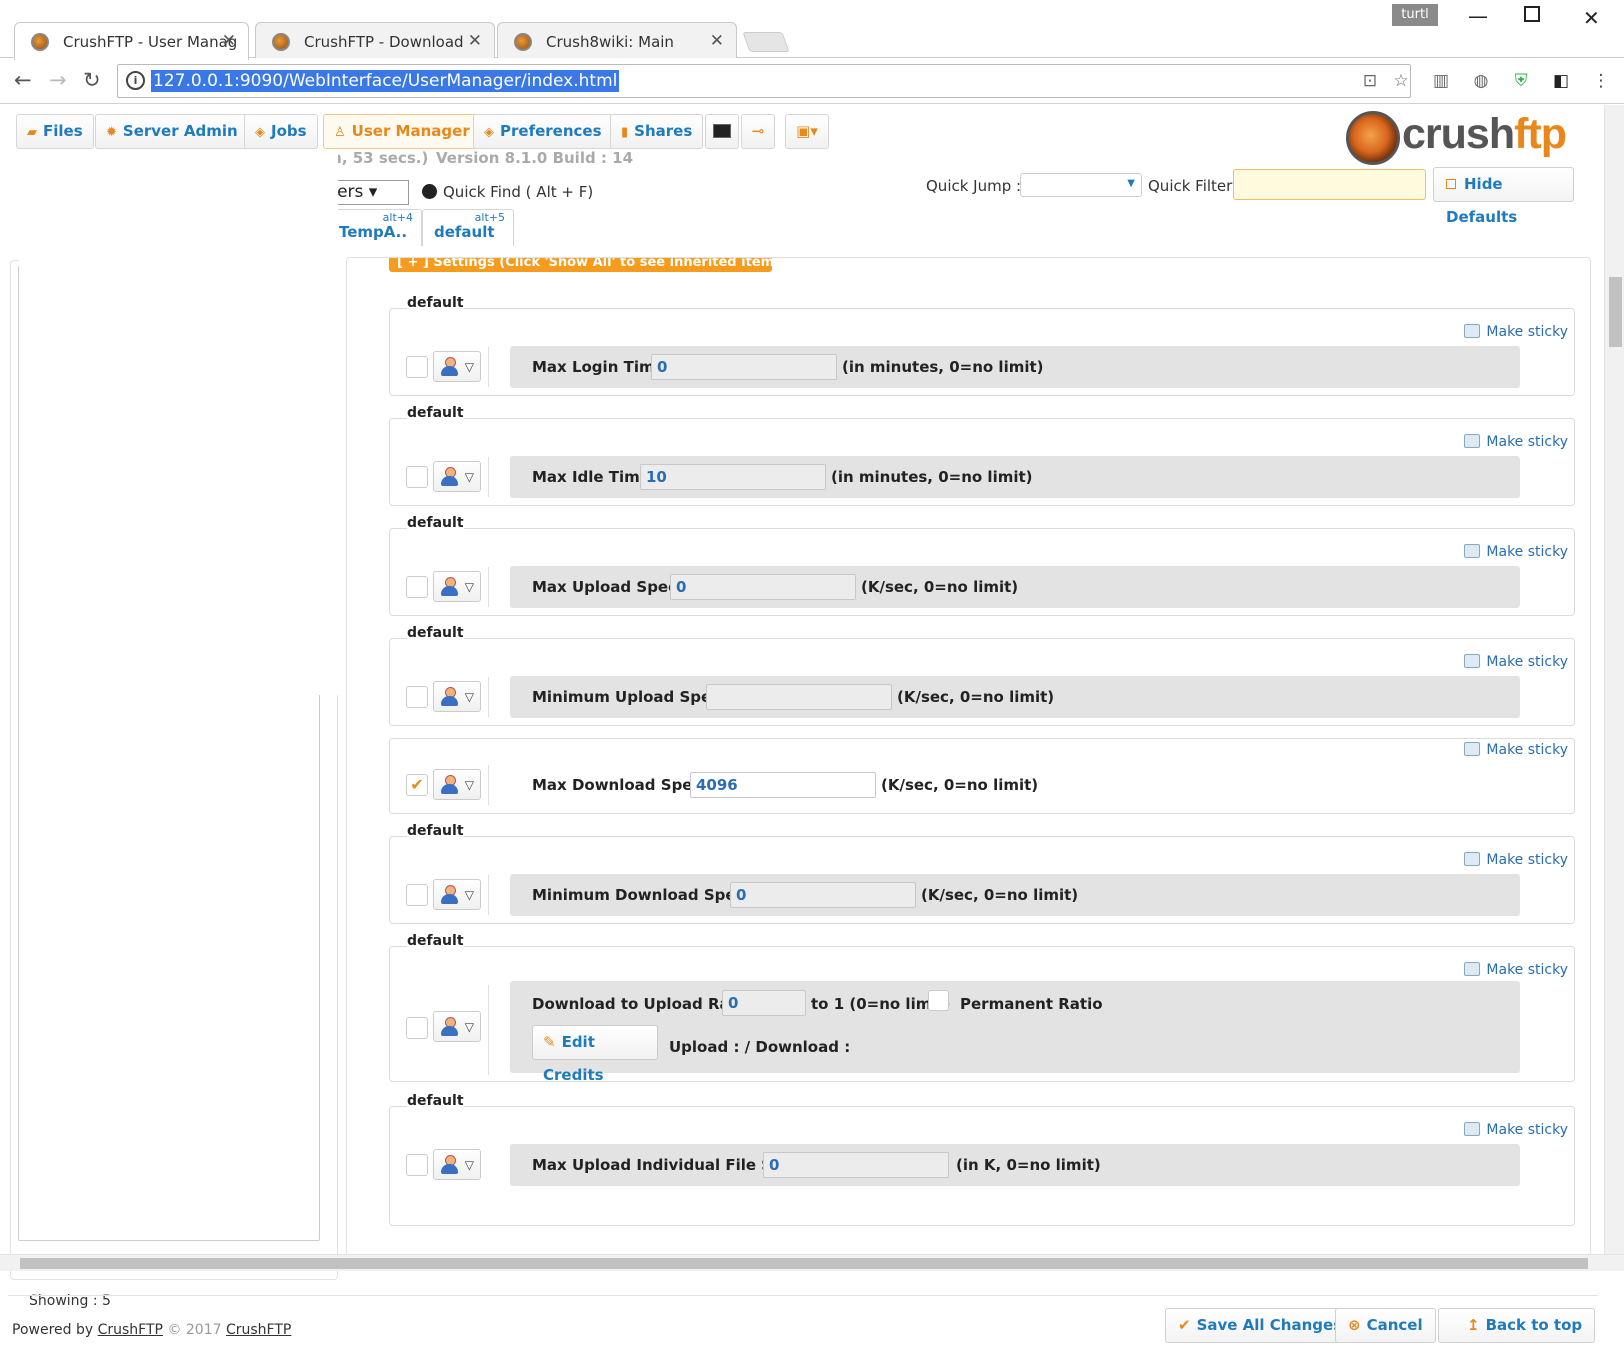 This screenshot has width=1624, height=1353. What do you see at coordinates (58, 80) in the screenshot?
I see `forward-icon: →` at bounding box center [58, 80].